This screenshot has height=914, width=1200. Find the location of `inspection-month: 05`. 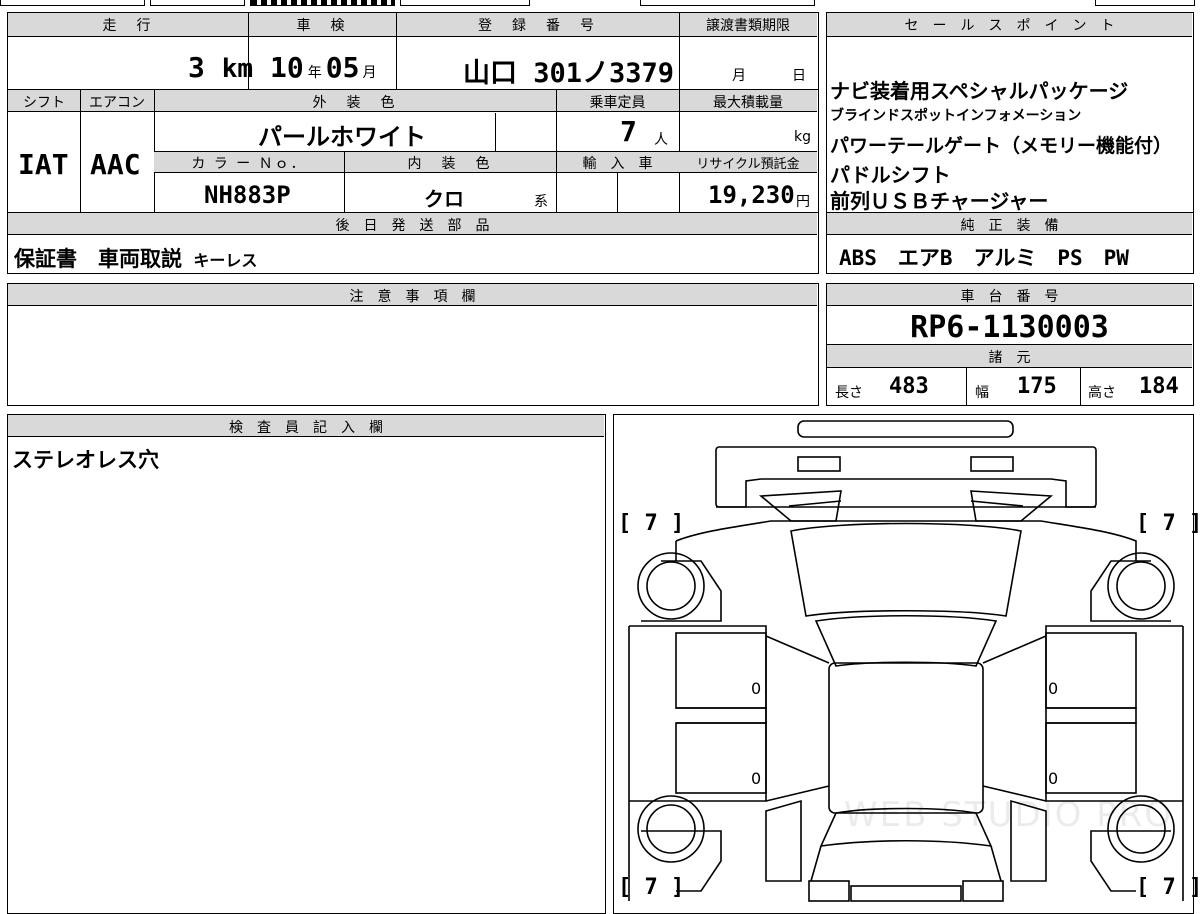

inspection-month: 05 is located at coordinates (342, 67).